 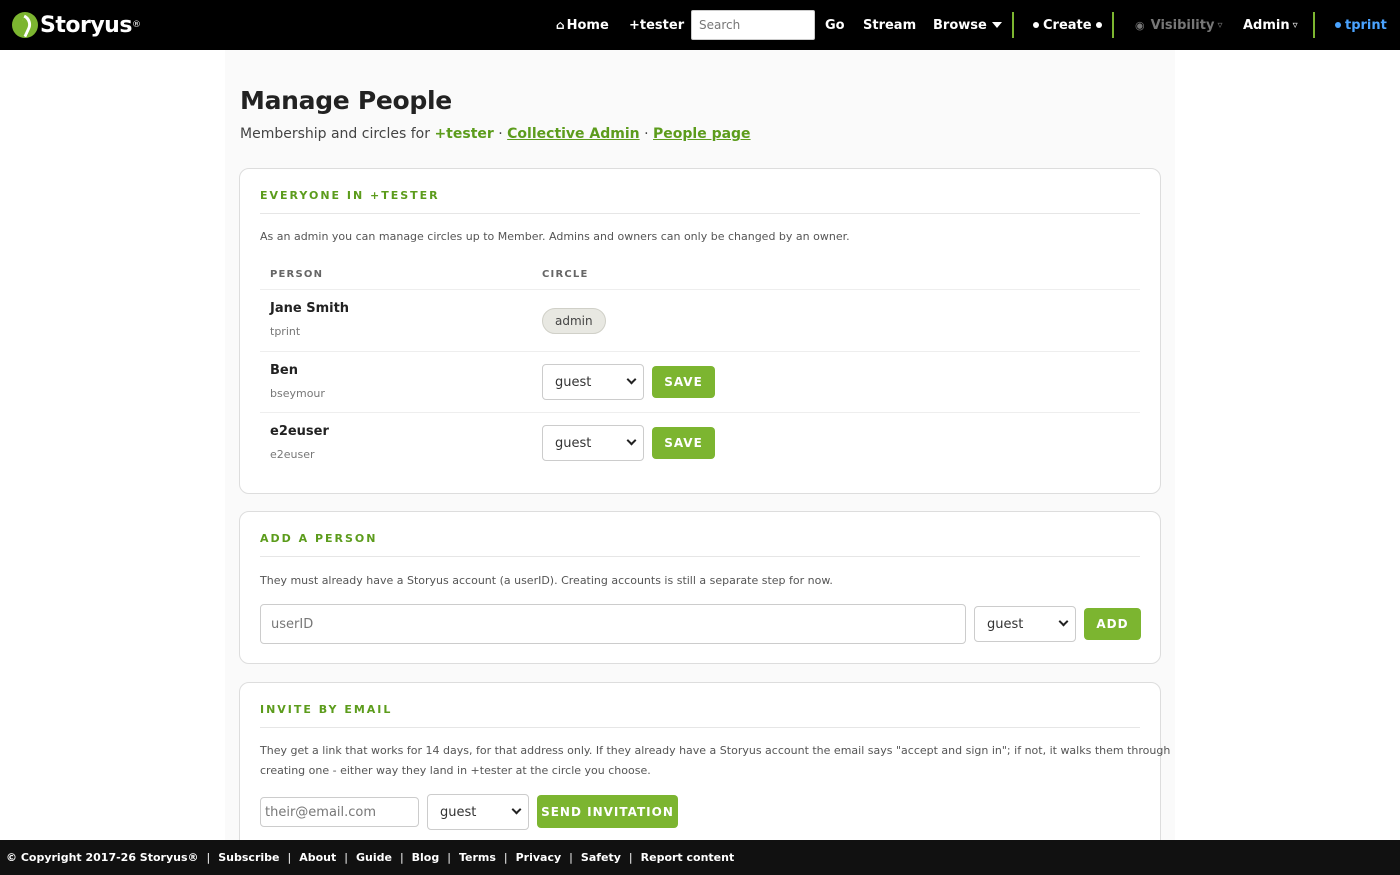 What do you see at coordinates (102, 857) in the screenshot?
I see `footer-copyright: © Copyright 2017-26 Storyus®` at bounding box center [102, 857].